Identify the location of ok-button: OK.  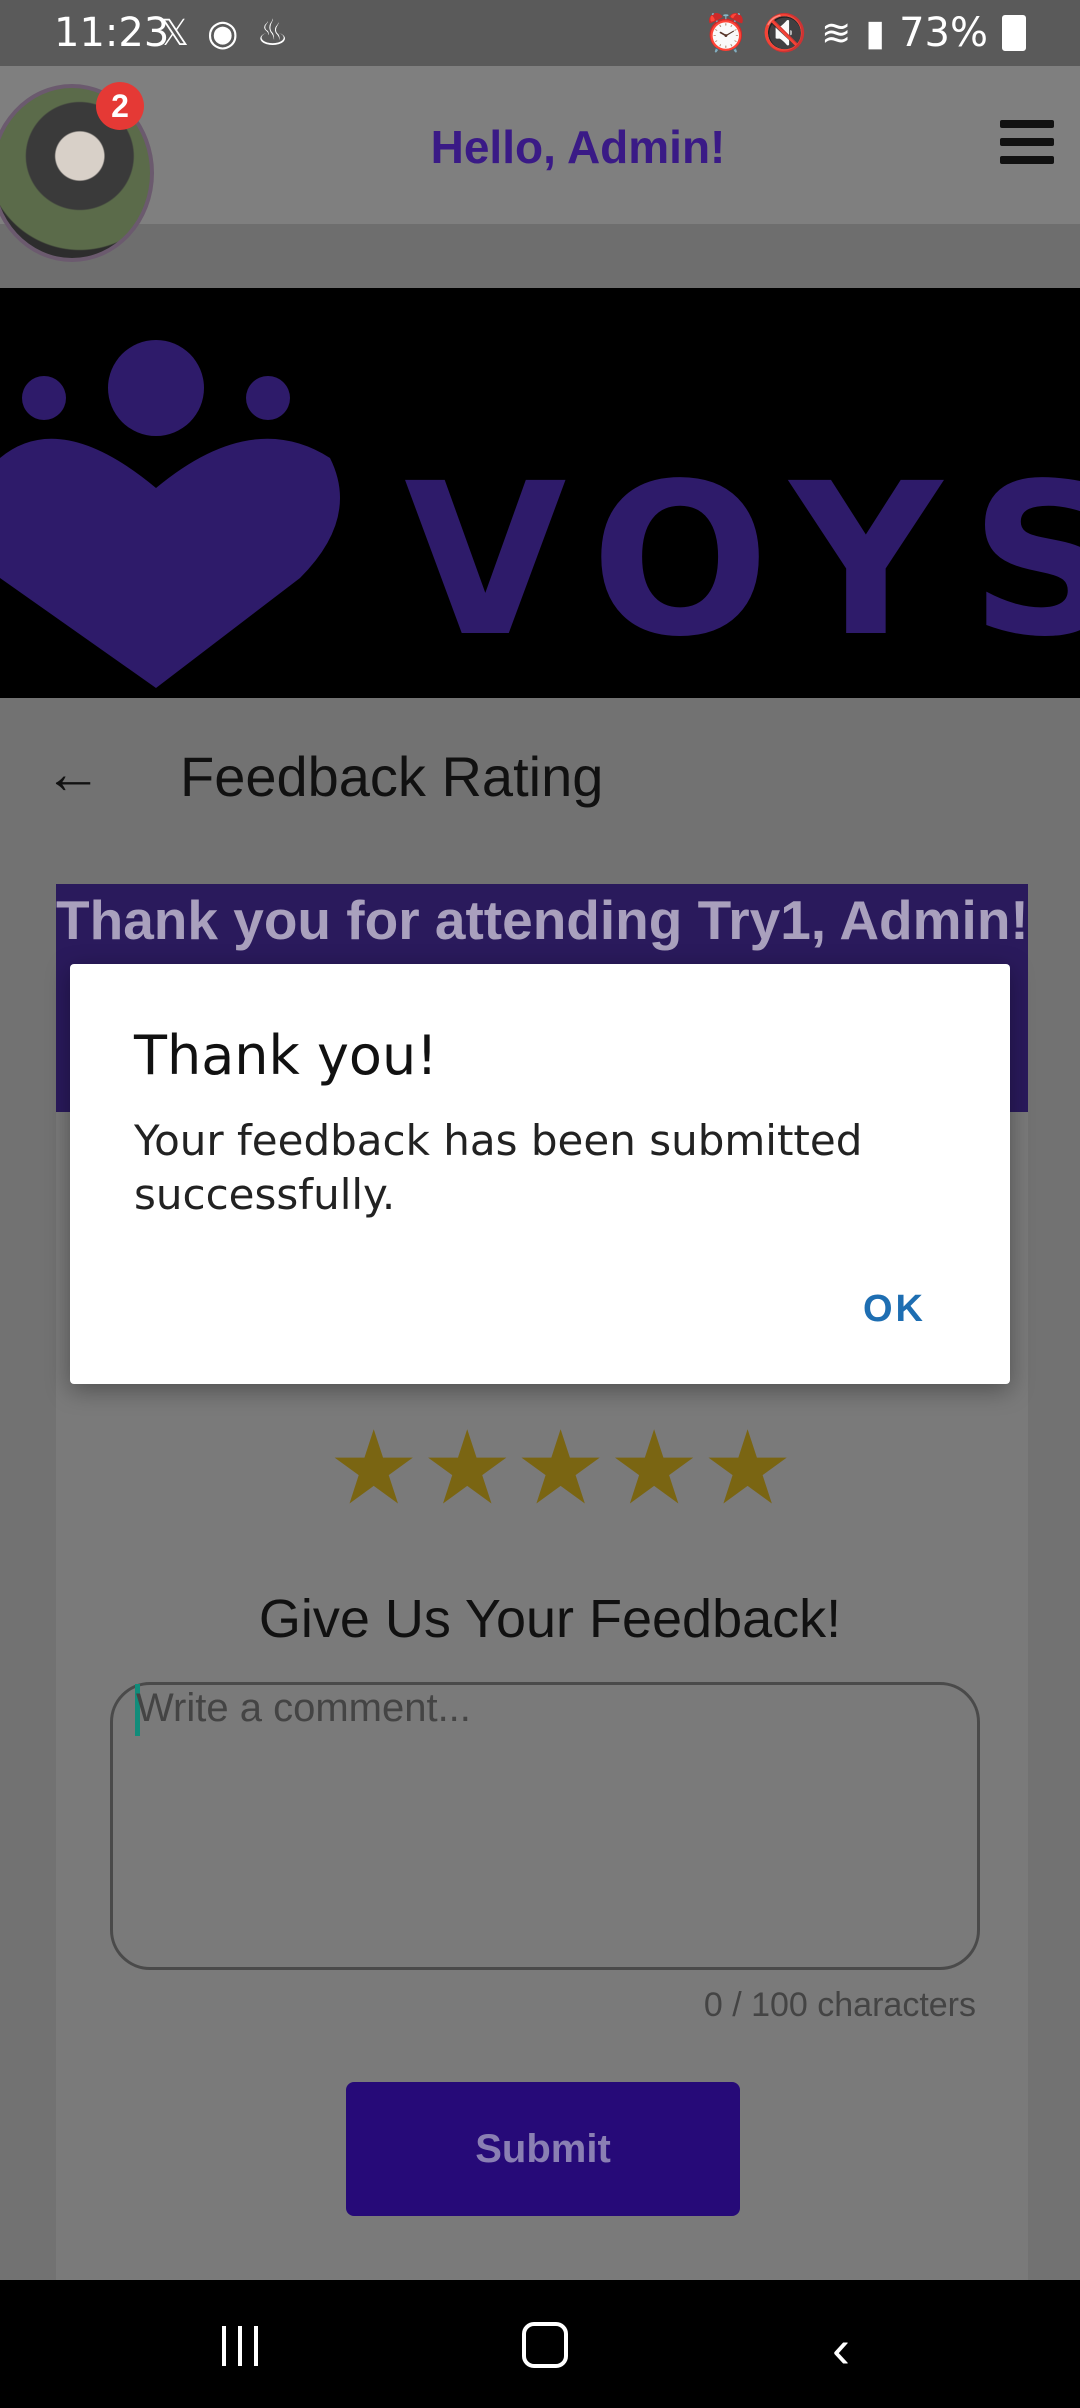
(894, 1309).